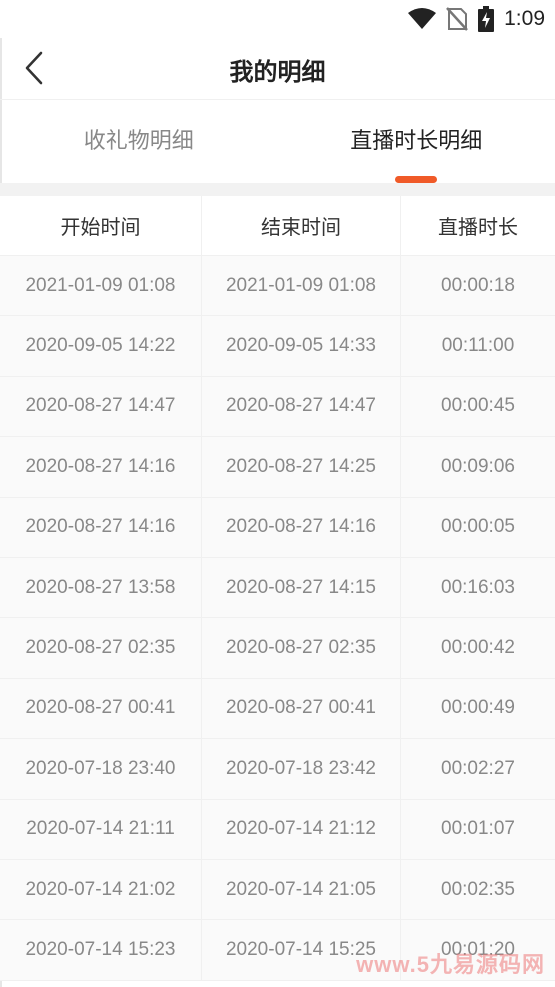 This screenshot has height=987, width=555. What do you see at coordinates (450, 964) in the screenshot?
I see `watermark: www.5九易源码网` at bounding box center [450, 964].